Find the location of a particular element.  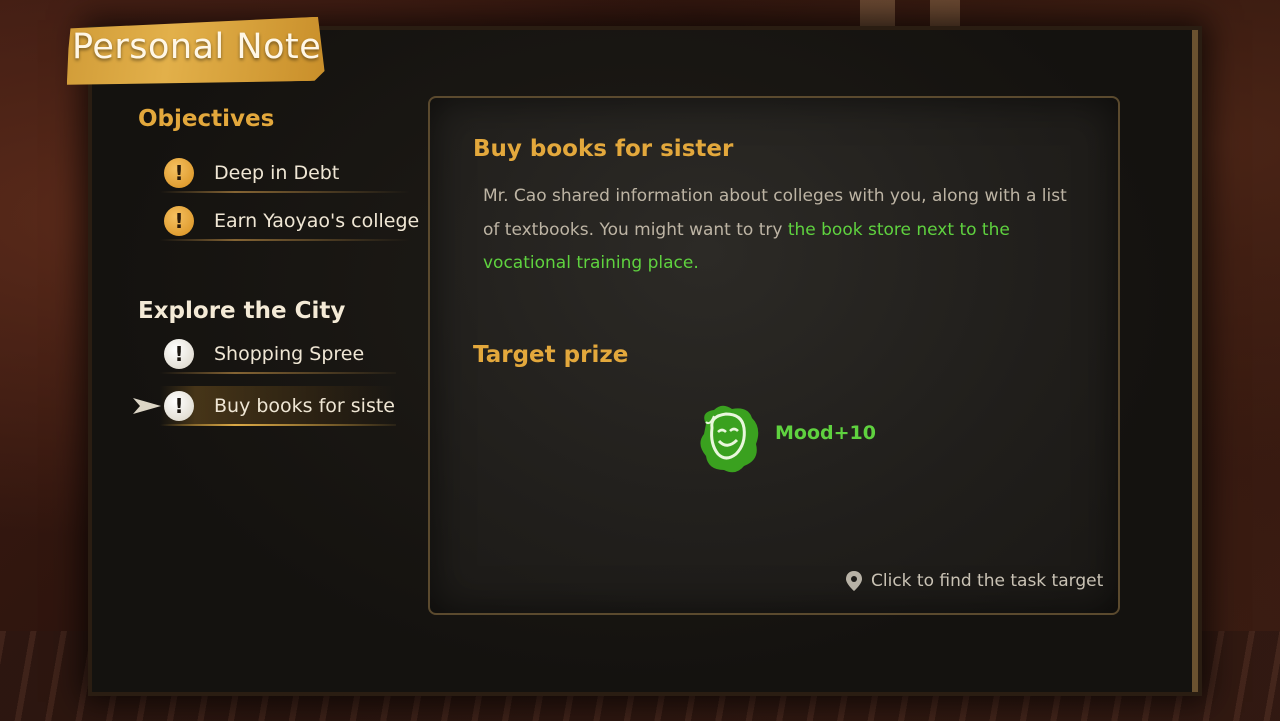

quest-item-buy-books: ! Buy books for sister is located at coordinates (278, 406).